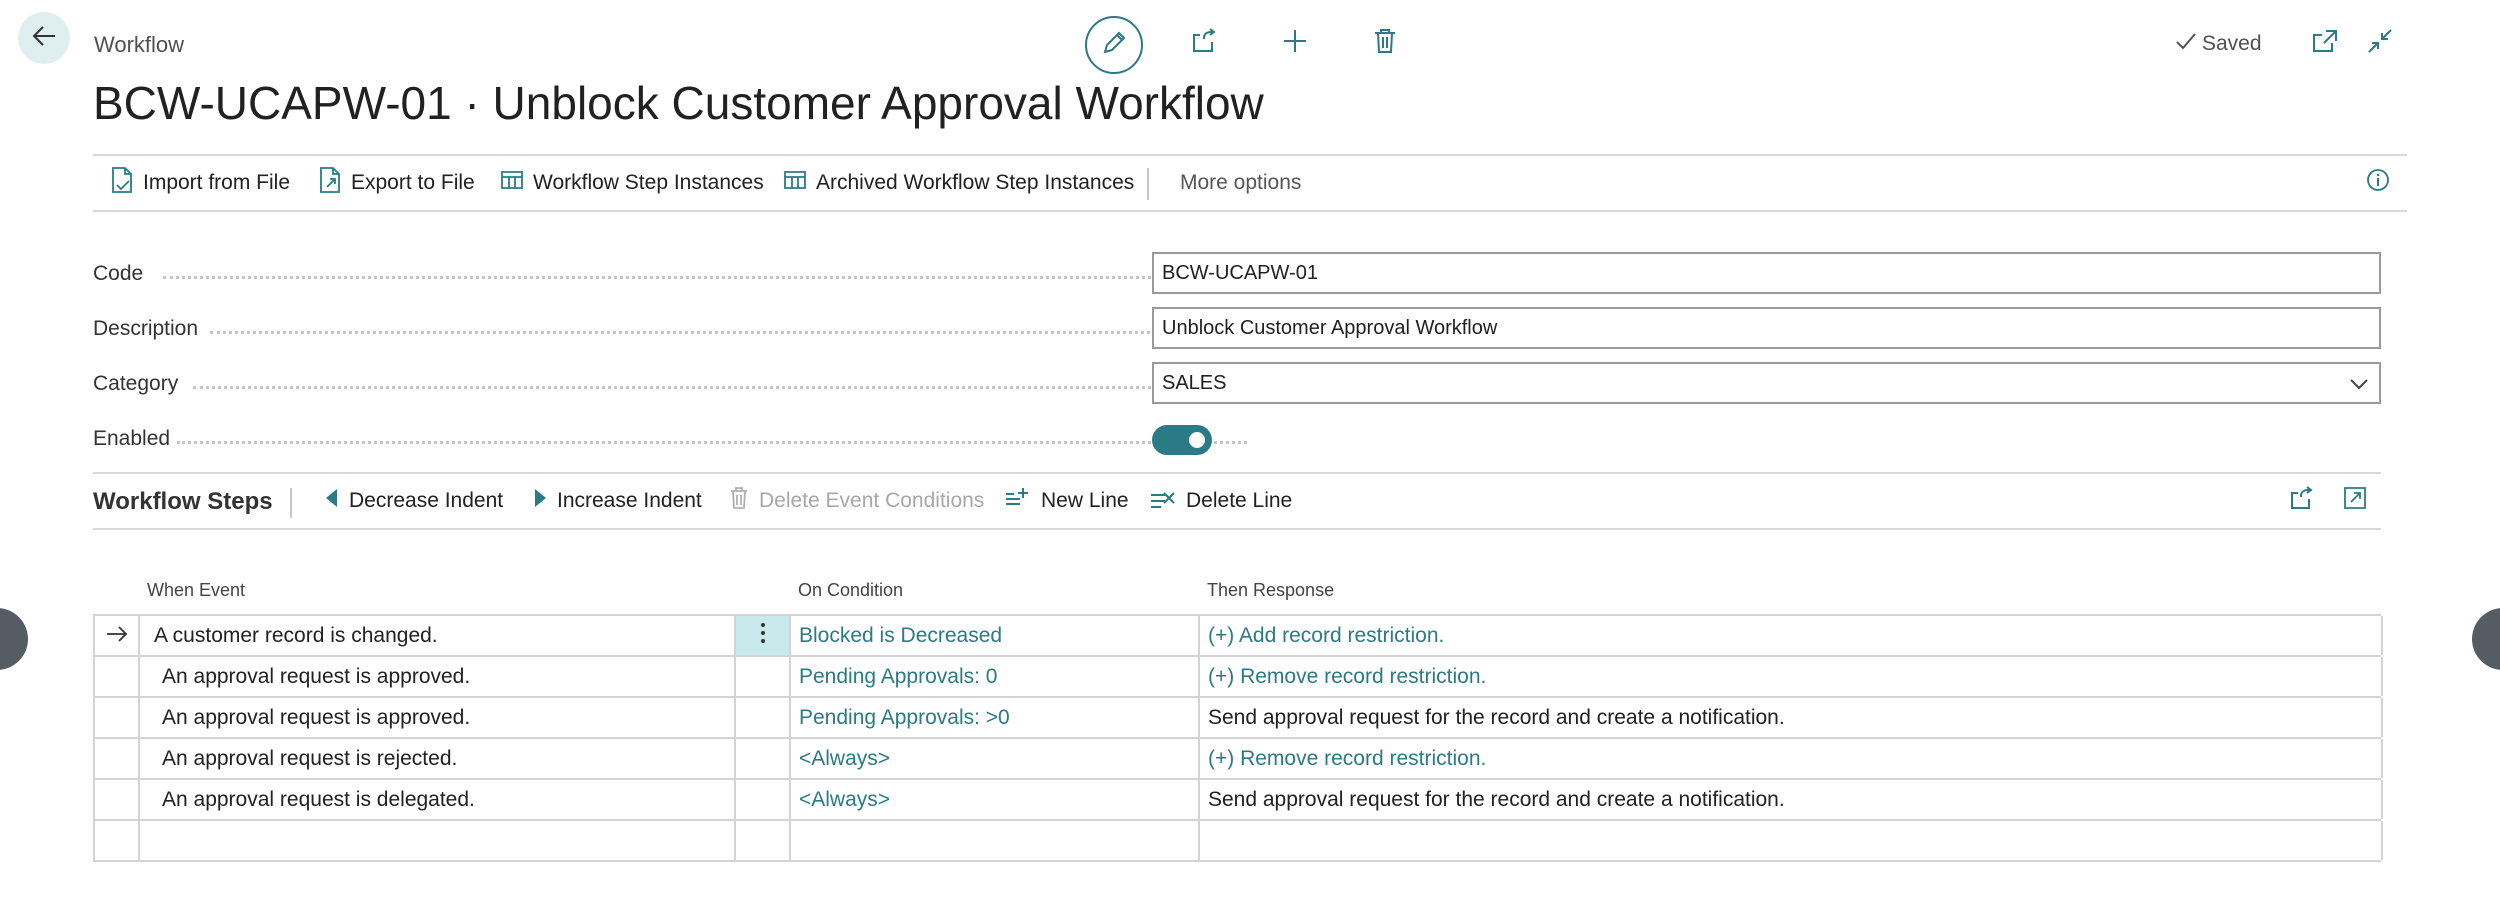  What do you see at coordinates (1270, 590) in the screenshot?
I see `column-header-response: Then Response` at bounding box center [1270, 590].